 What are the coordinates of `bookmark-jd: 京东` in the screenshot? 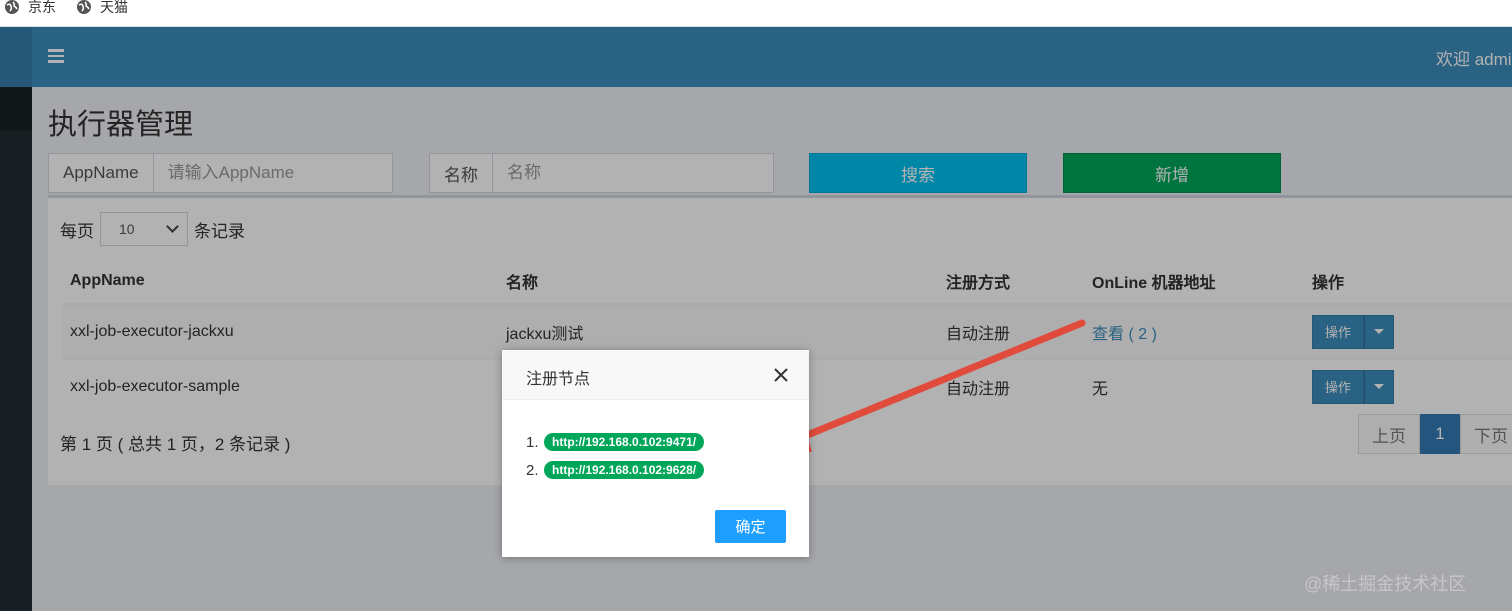 It's located at (30, 8).